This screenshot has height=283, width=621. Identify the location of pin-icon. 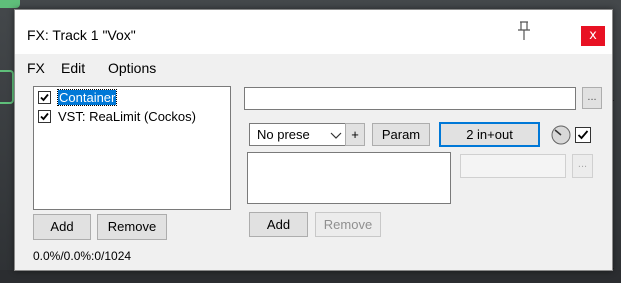
(524, 31).